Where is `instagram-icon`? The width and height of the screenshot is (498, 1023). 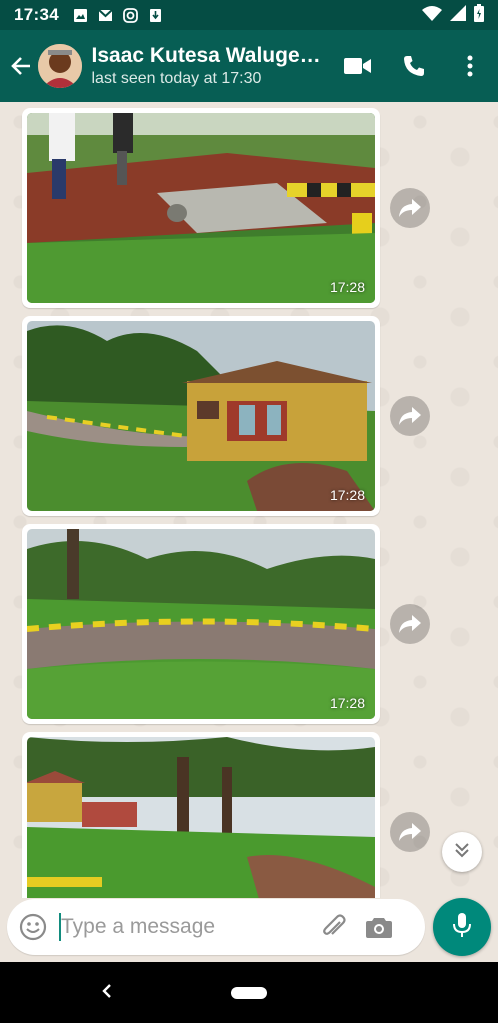
instagram-icon is located at coordinates (130, 15).